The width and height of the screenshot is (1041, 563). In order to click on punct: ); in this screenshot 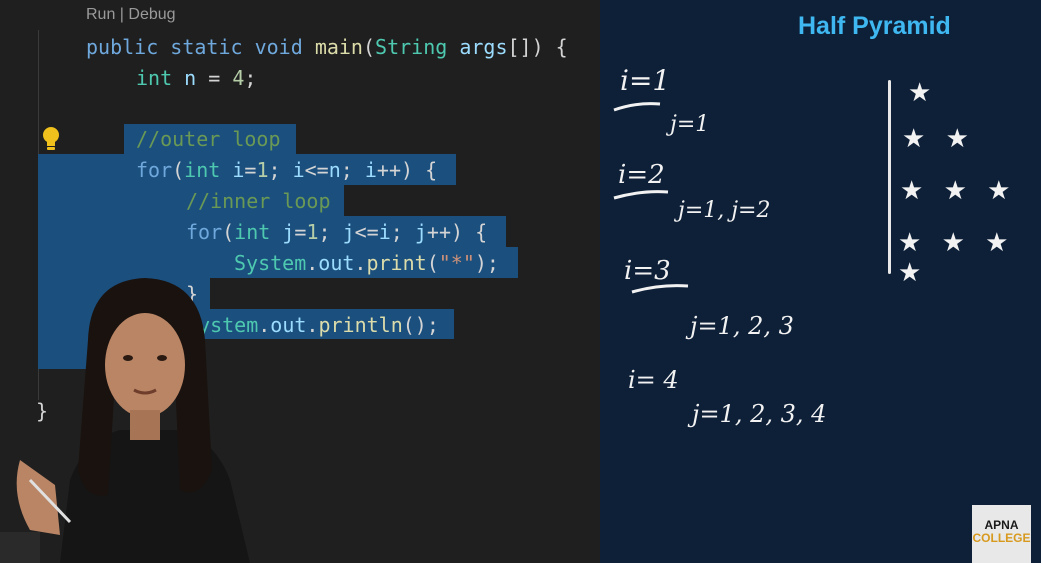, I will do `click(486, 263)`.